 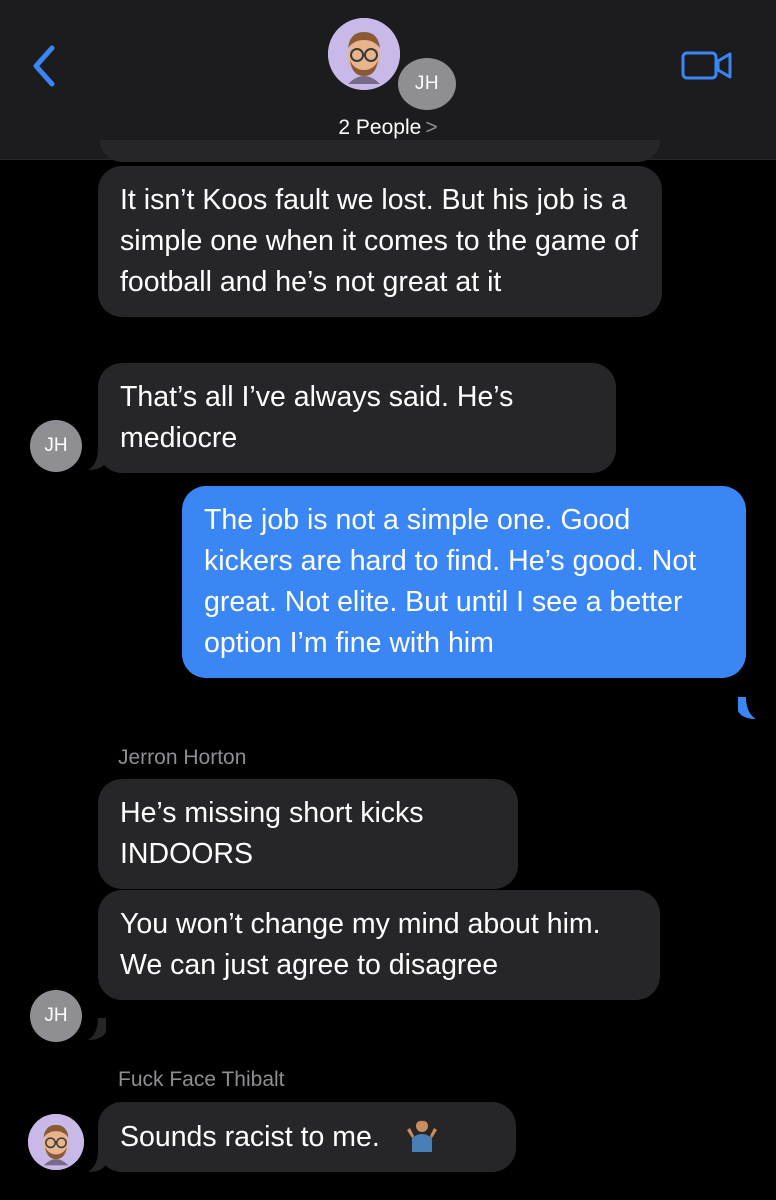 What do you see at coordinates (201, 1079) in the screenshot?
I see `sender-name: Fuck Face Thibalt` at bounding box center [201, 1079].